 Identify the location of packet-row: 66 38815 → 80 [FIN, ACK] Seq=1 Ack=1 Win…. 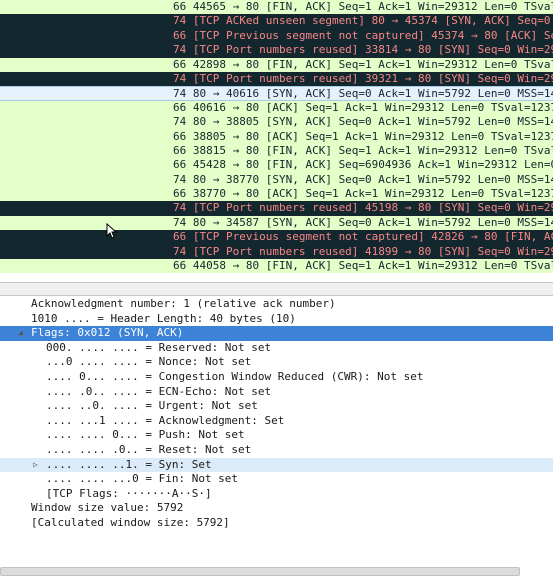
(276, 151).